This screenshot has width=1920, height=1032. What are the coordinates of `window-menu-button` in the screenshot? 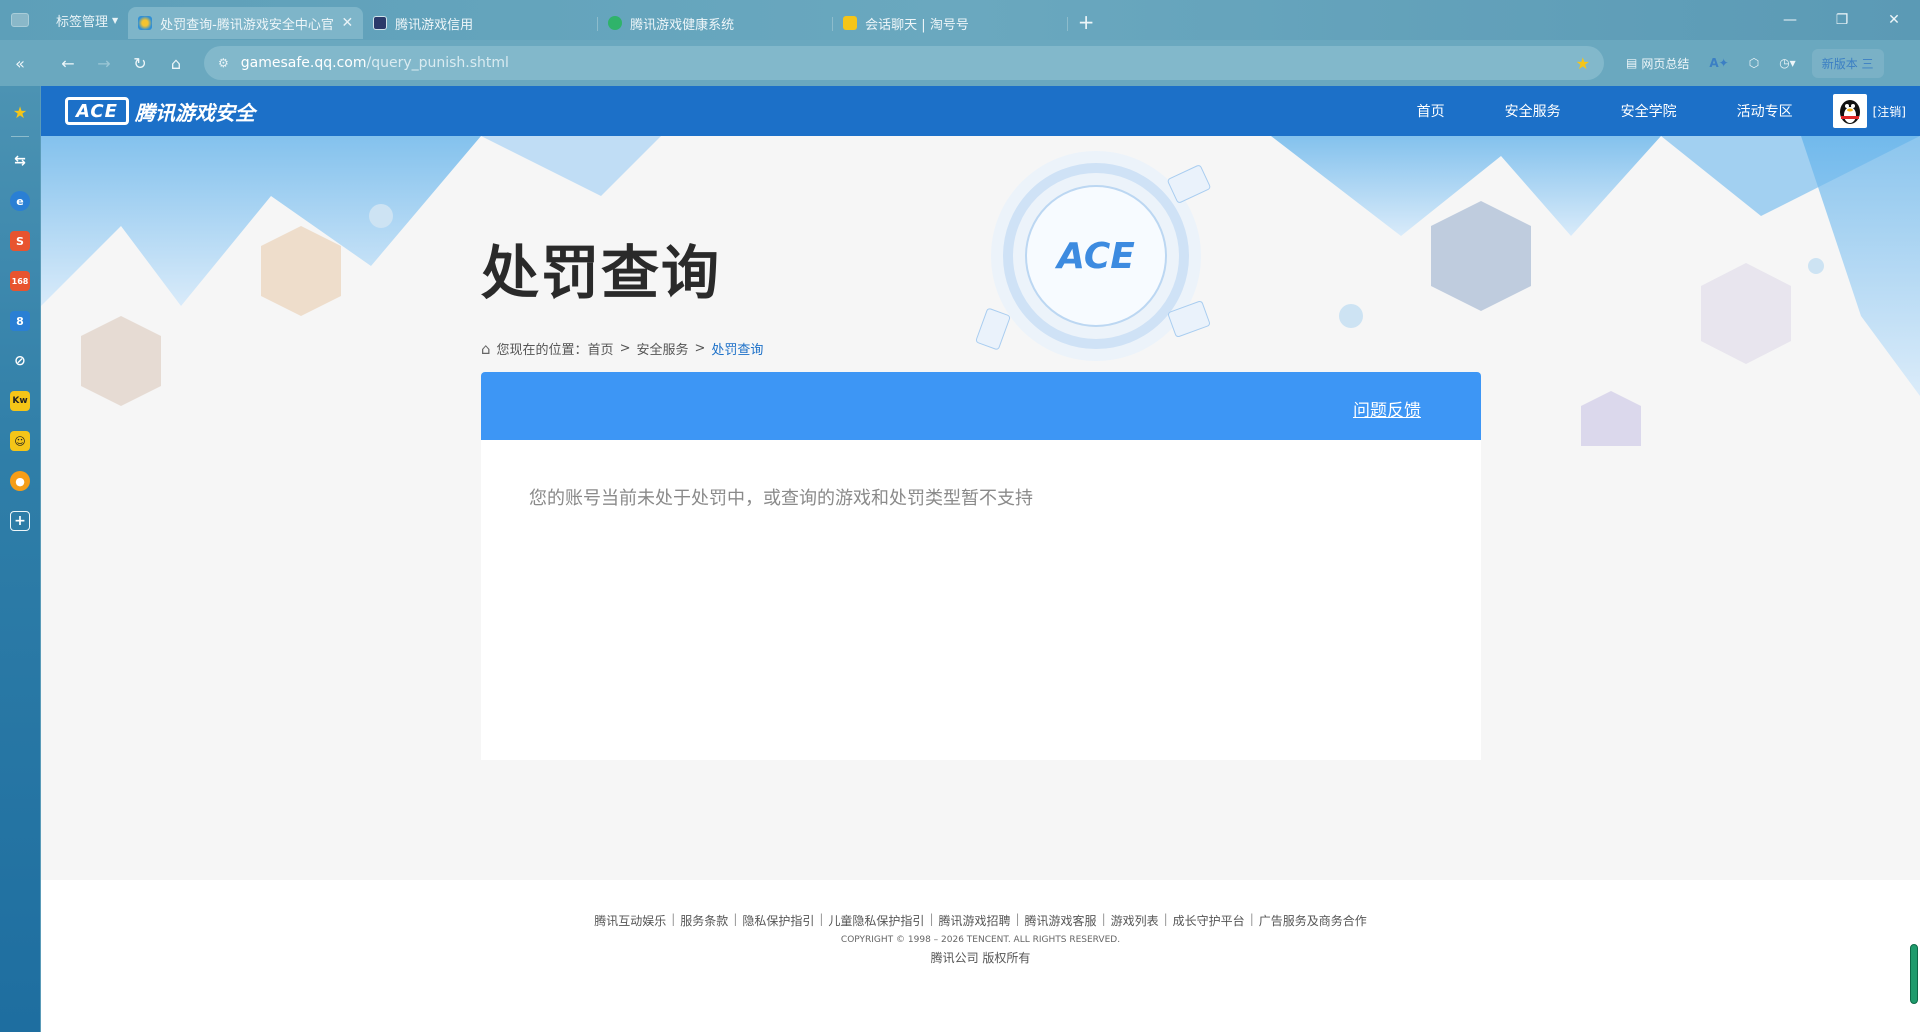 It's located at (20, 20).